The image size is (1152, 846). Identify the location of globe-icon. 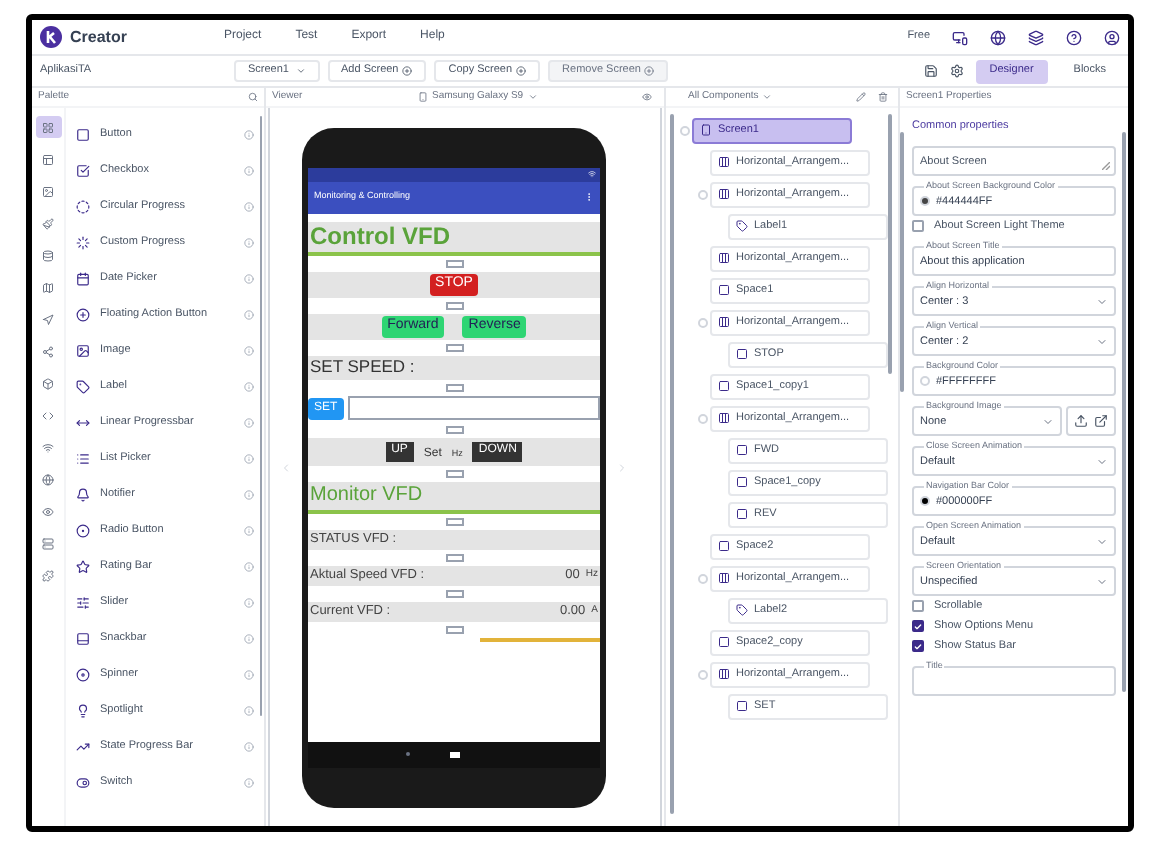
(998, 37).